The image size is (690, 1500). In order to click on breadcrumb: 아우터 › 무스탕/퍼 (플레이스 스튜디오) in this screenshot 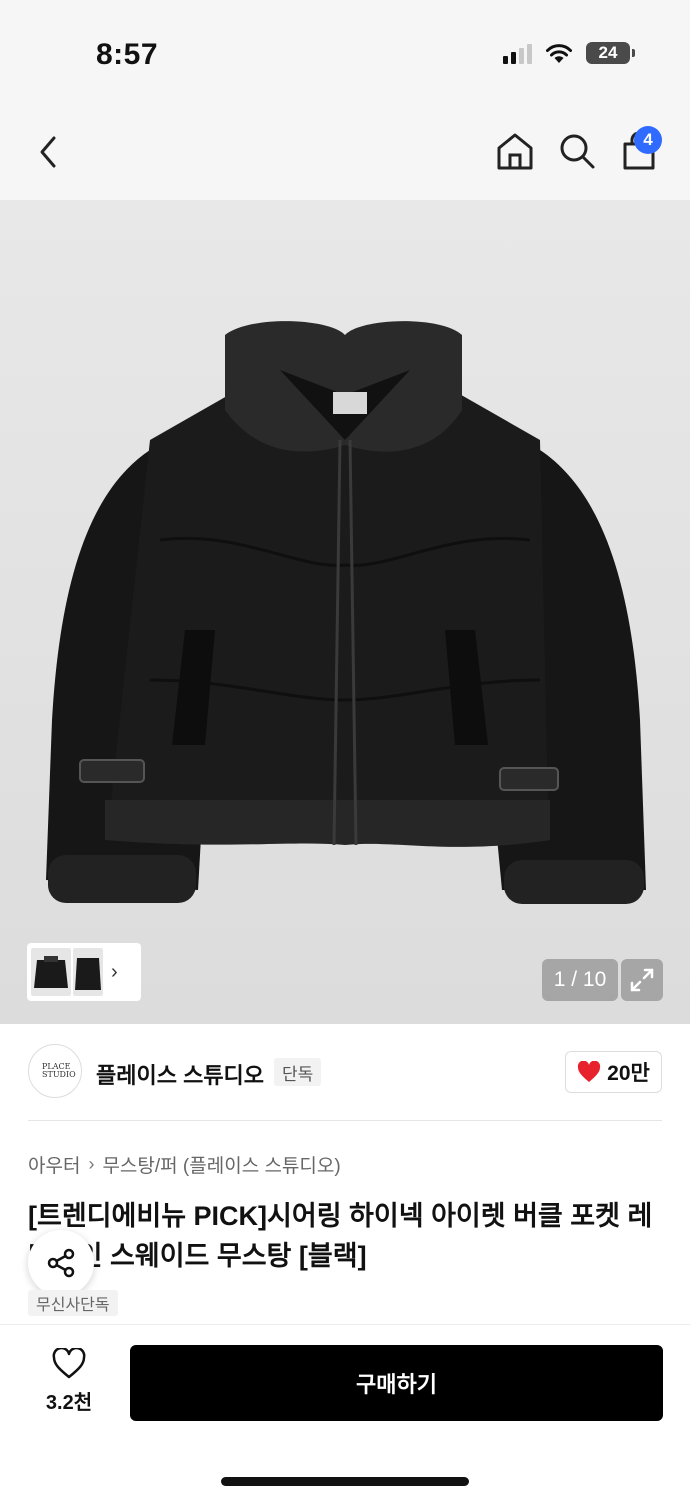, I will do `click(184, 1164)`.